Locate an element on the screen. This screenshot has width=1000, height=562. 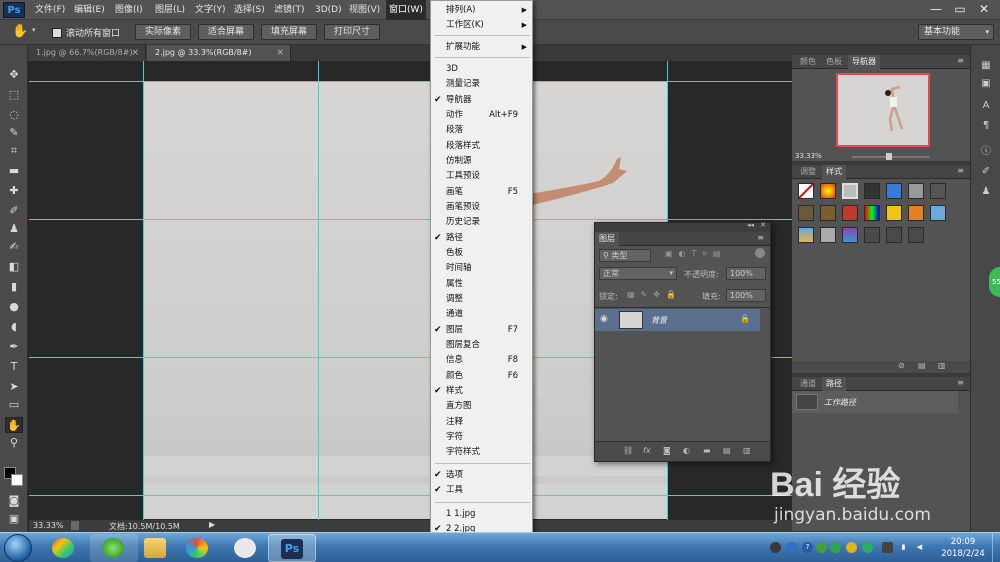
link-layers-icon: ⛓ is located at coordinates (628, 450).